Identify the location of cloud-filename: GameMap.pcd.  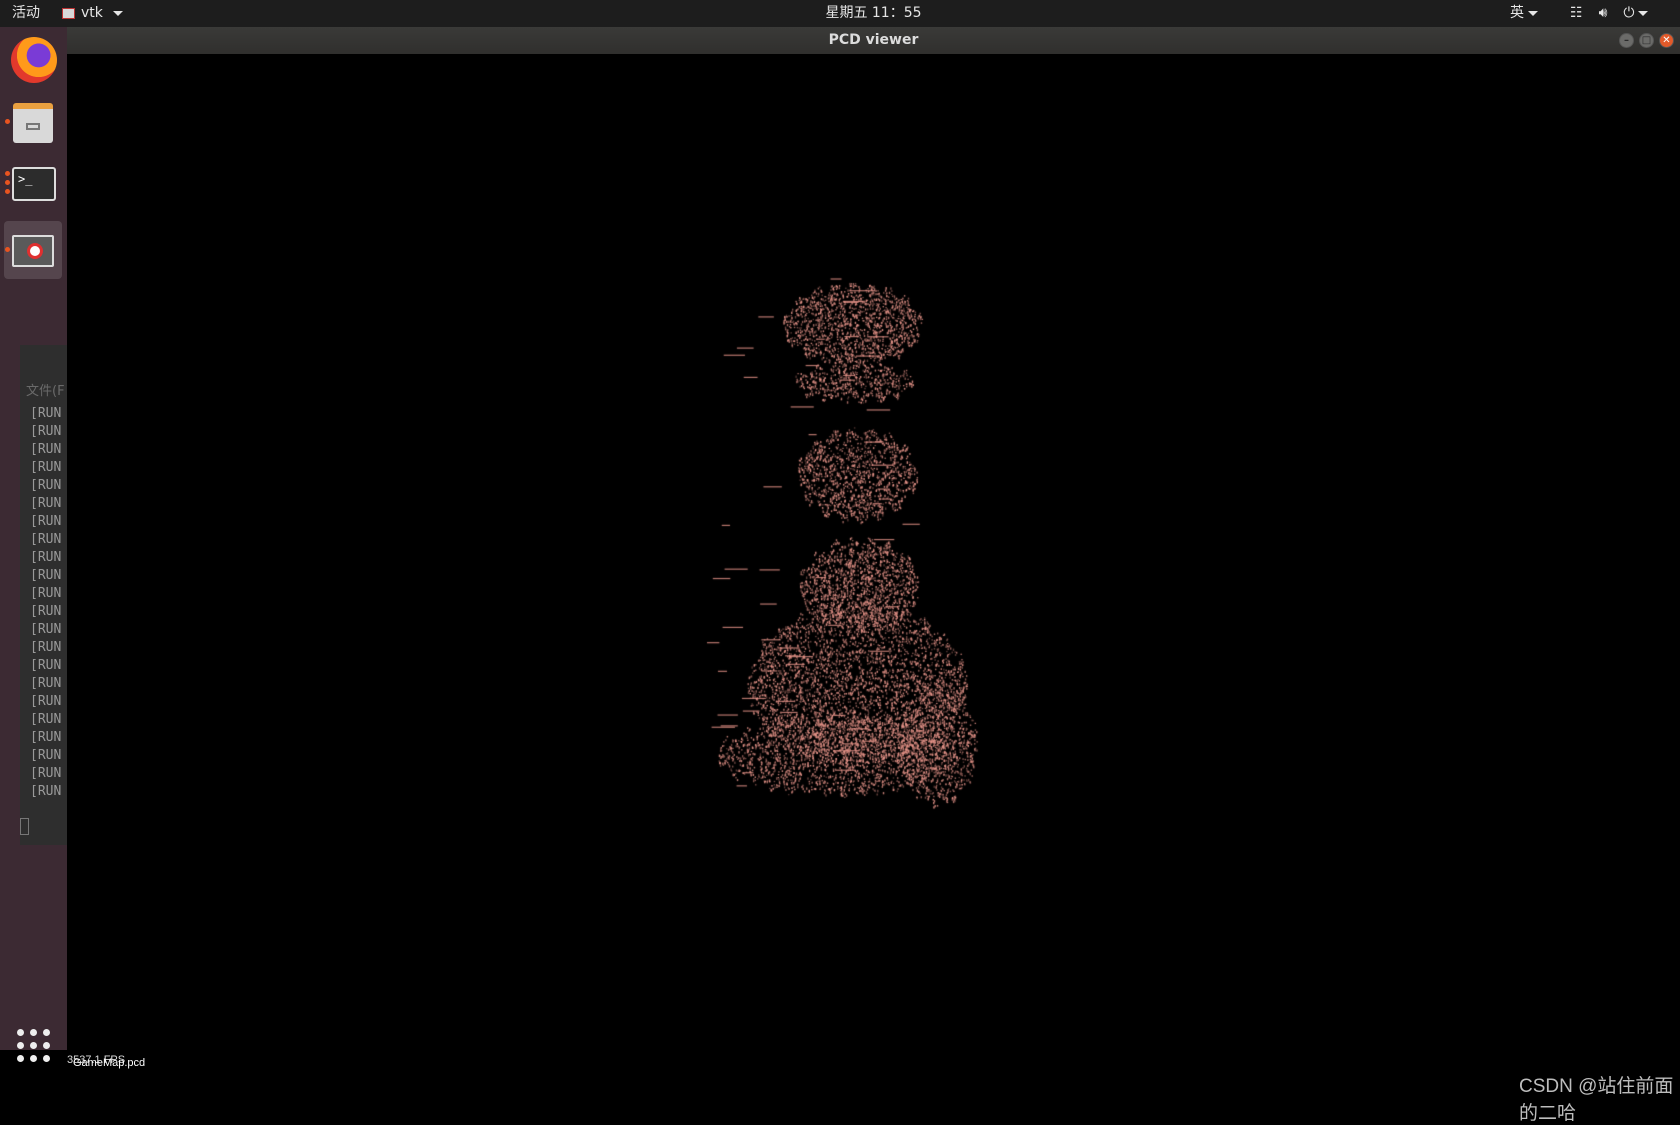
(109, 1063).